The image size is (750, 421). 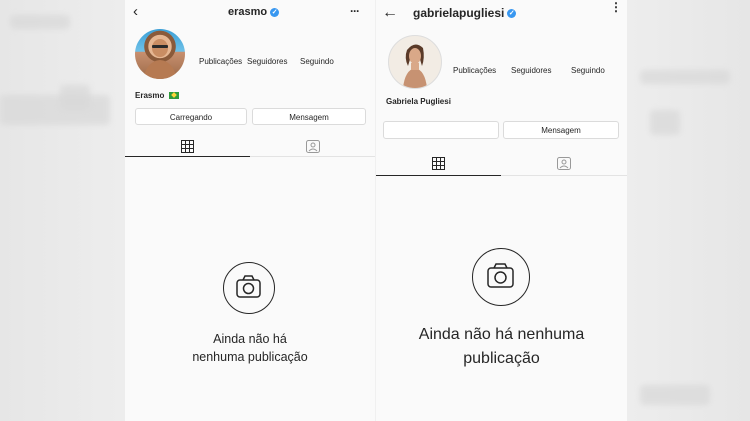 What do you see at coordinates (250, 357) in the screenshot?
I see `empty-line-2: nenhuma publicação` at bounding box center [250, 357].